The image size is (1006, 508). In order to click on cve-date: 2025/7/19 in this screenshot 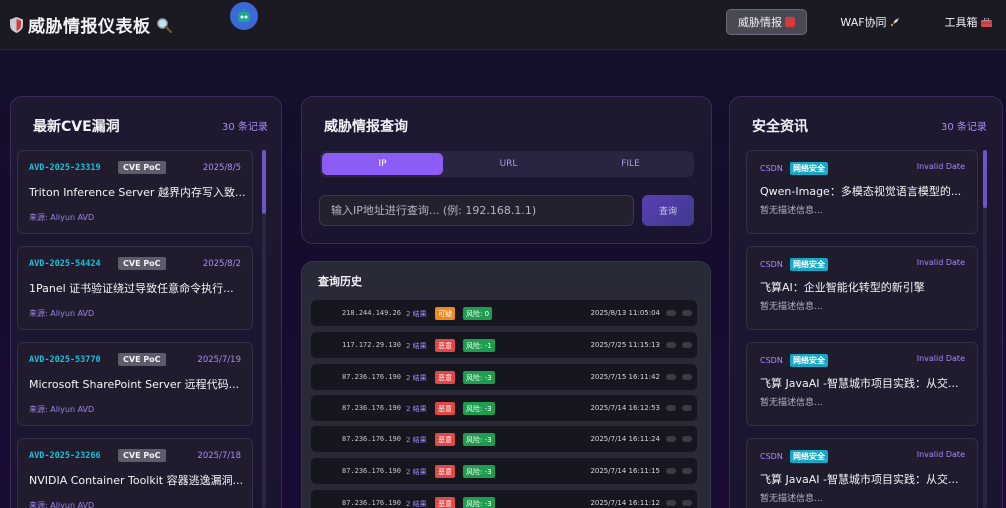, I will do `click(219, 360)`.